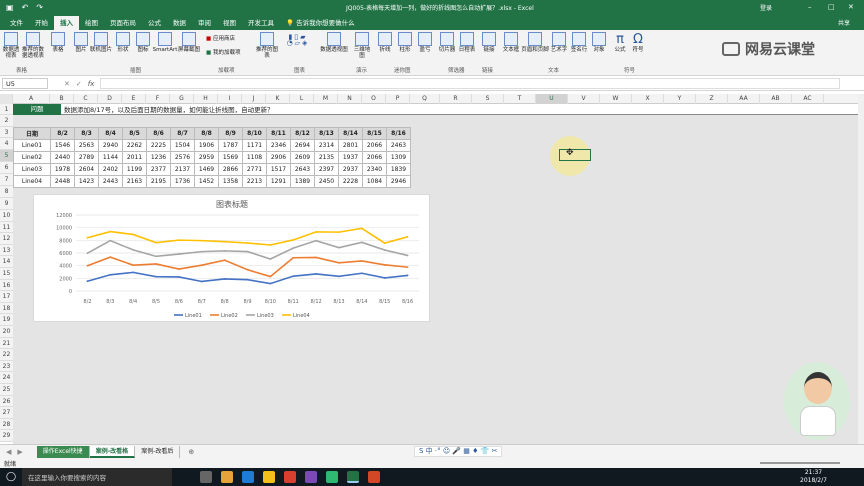 The height and width of the screenshot is (486, 864). I want to click on camtasia-icon, so click(332, 477).